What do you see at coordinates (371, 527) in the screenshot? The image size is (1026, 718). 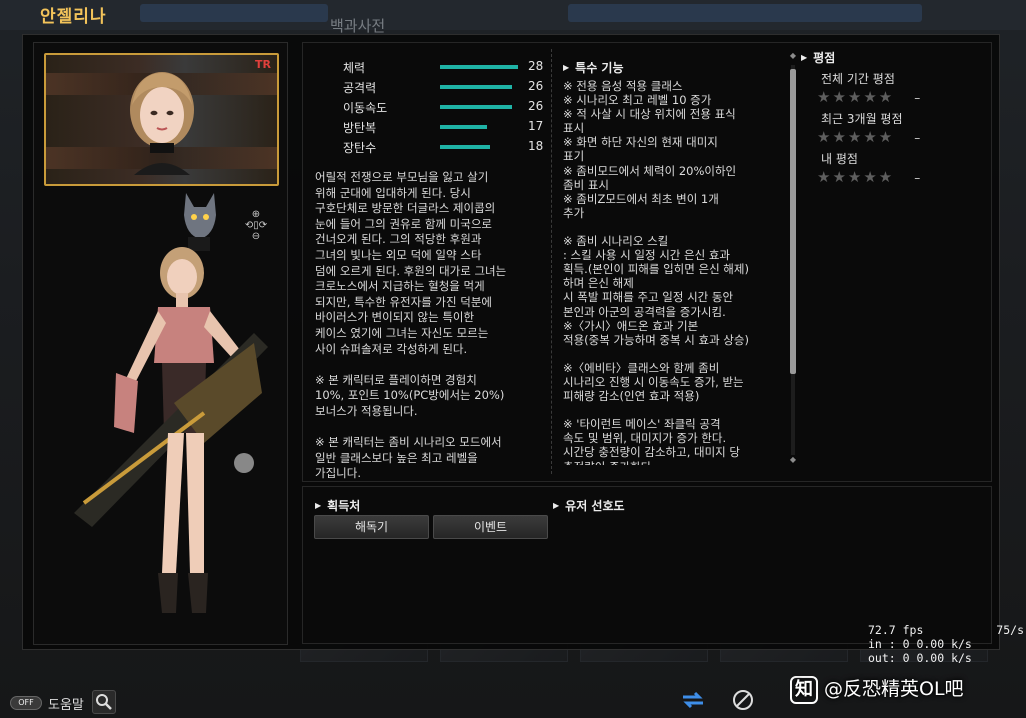 I see `decoder-button: 해독기` at bounding box center [371, 527].